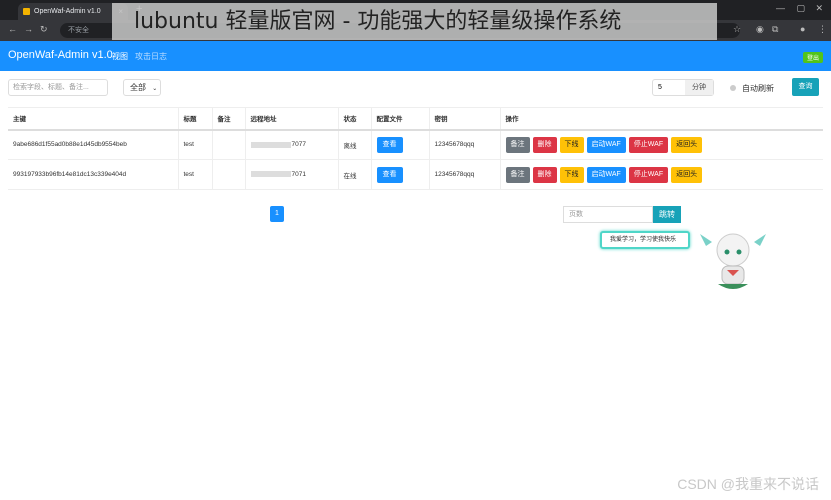 The image size is (831, 500). I want to click on tab-title: OpenWaf-Admin v1.0, so click(67, 11).